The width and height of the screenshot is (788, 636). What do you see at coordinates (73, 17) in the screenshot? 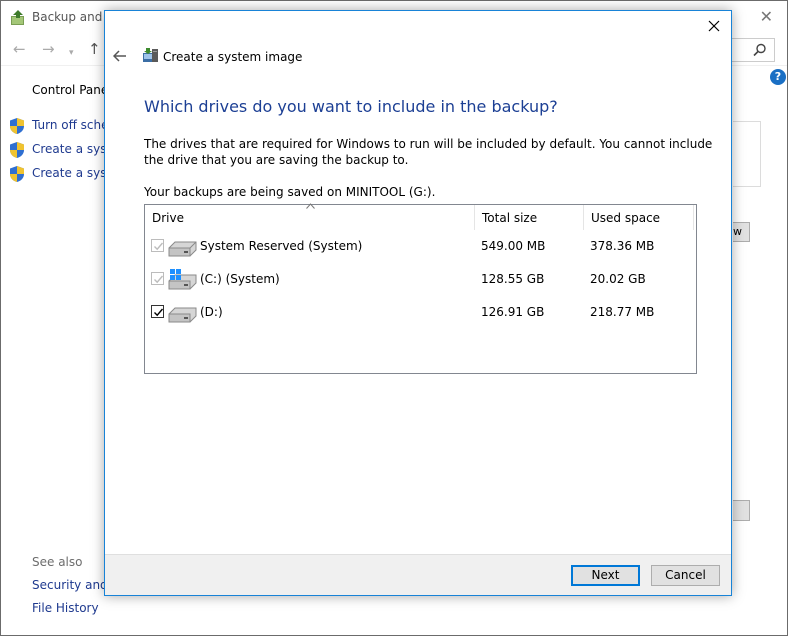
I see `window-title: Backup and R` at bounding box center [73, 17].